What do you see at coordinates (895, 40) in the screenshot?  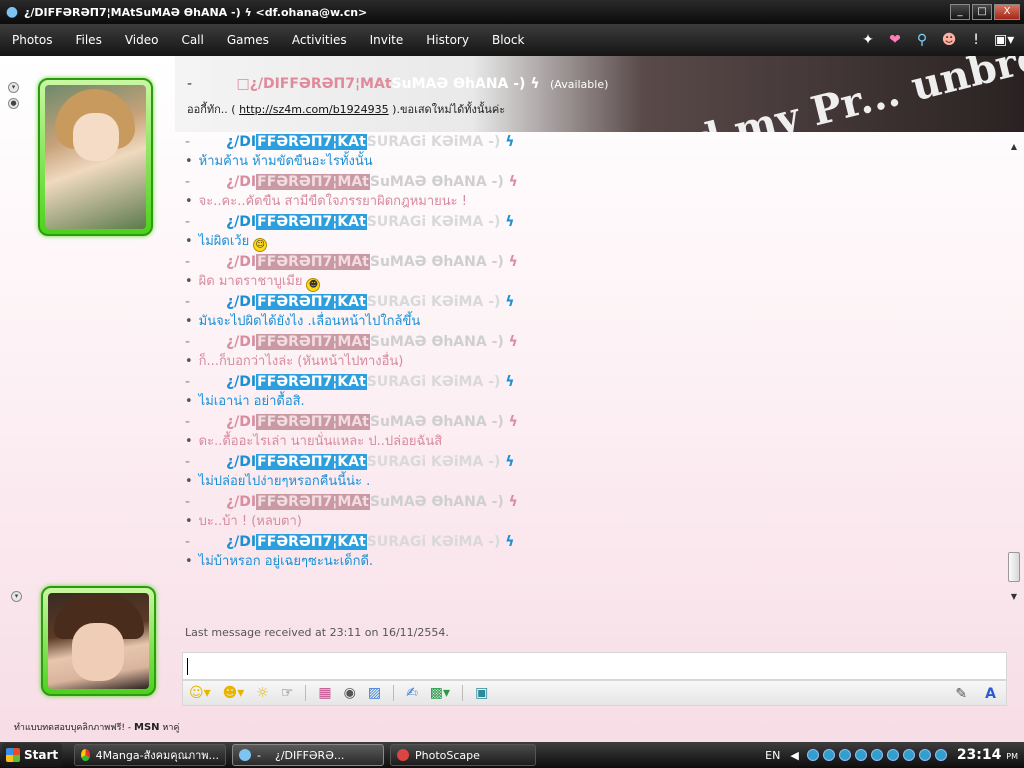 I see `heart-icon: ❤` at bounding box center [895, 40].